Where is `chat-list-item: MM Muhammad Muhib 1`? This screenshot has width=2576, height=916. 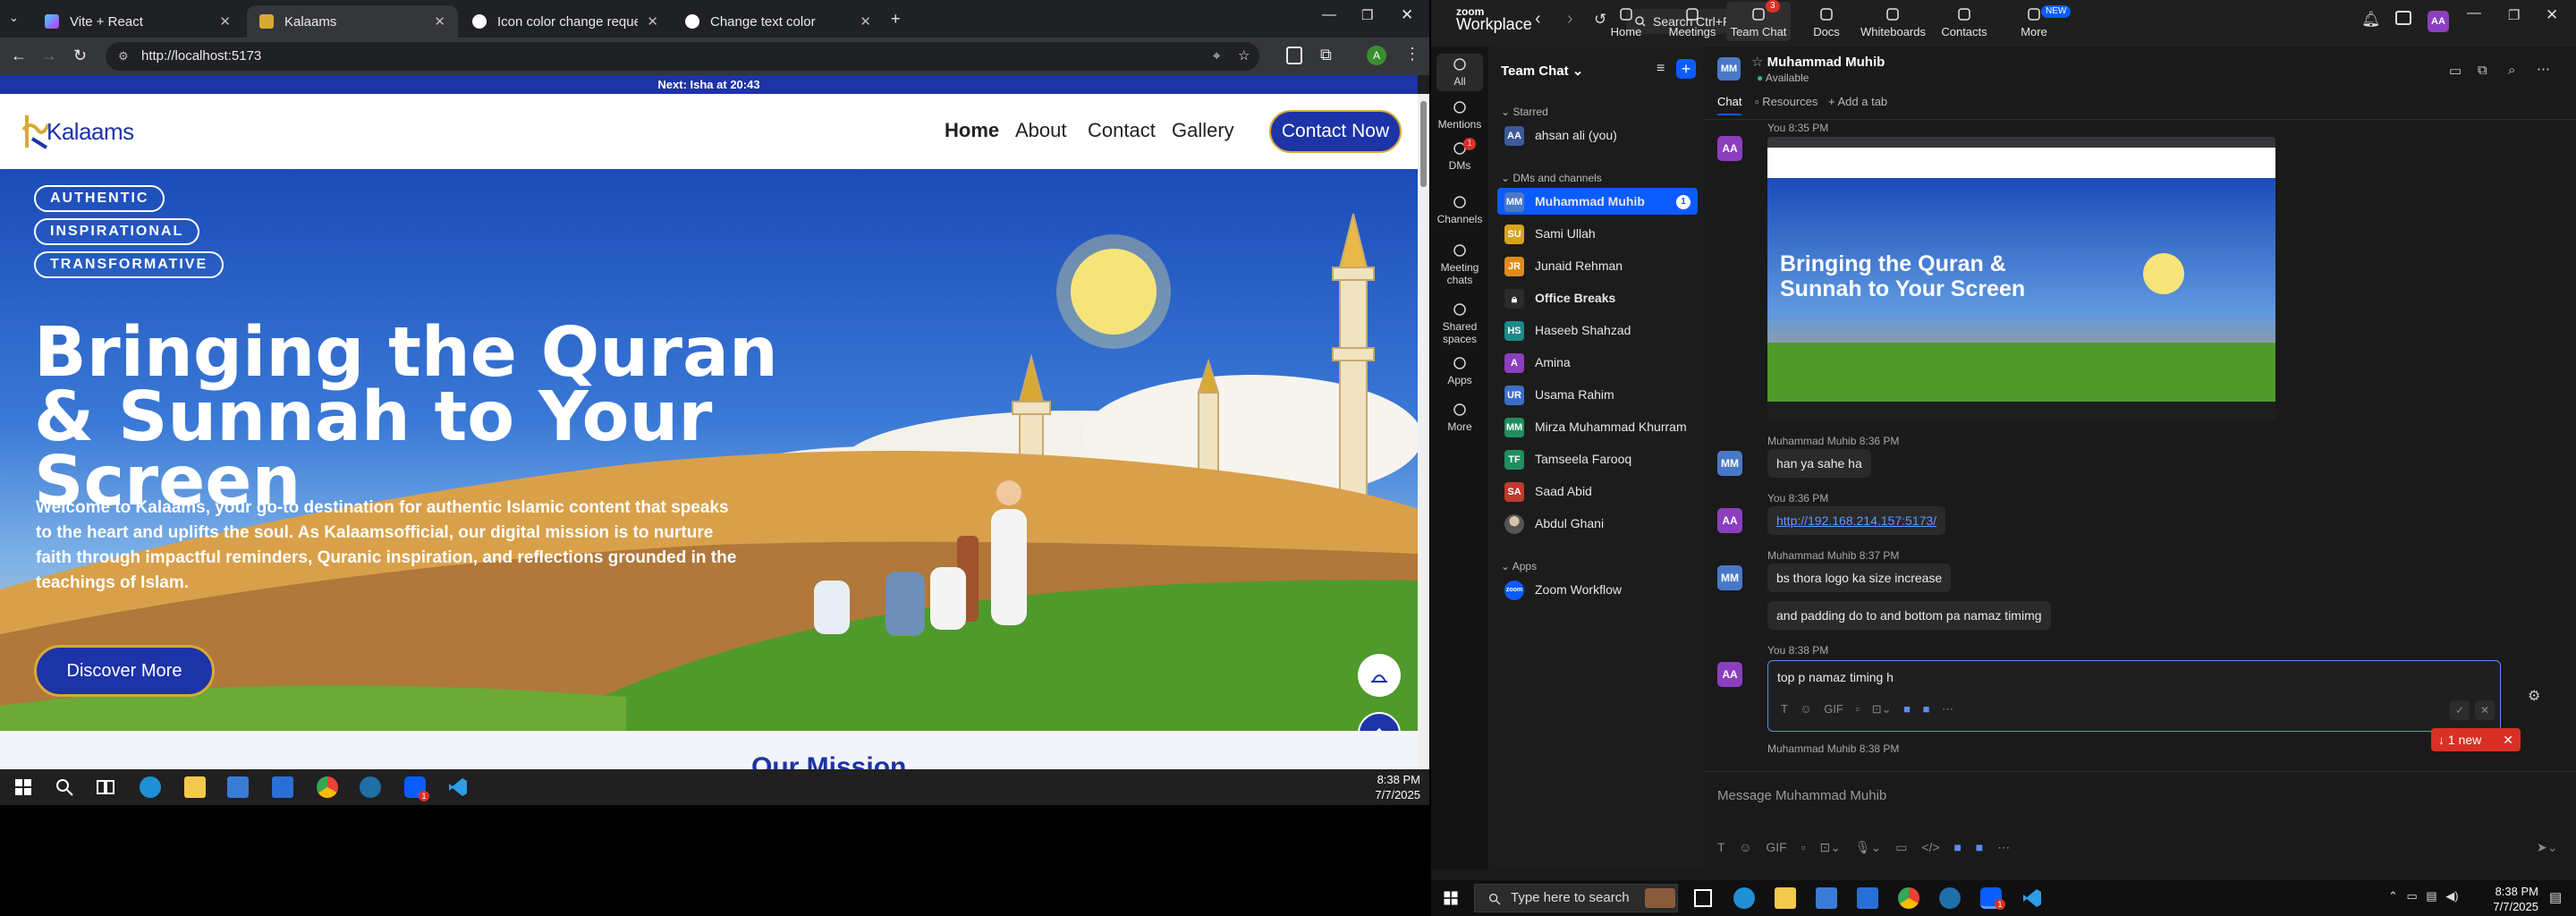 chat-list-item: MM Muhammad Muhib 1 is located at coordinates (1597, 201).